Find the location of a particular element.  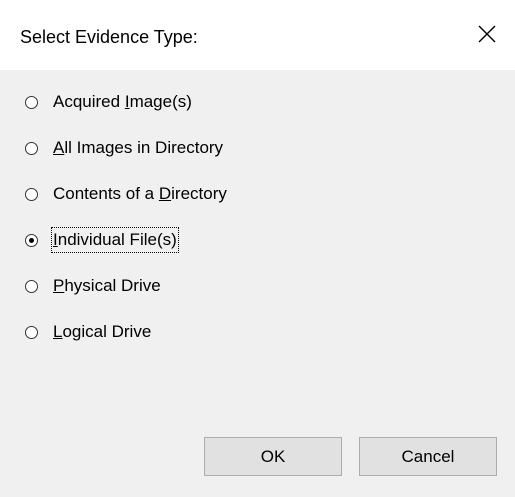

close-button is located at coordinates (487, 34).